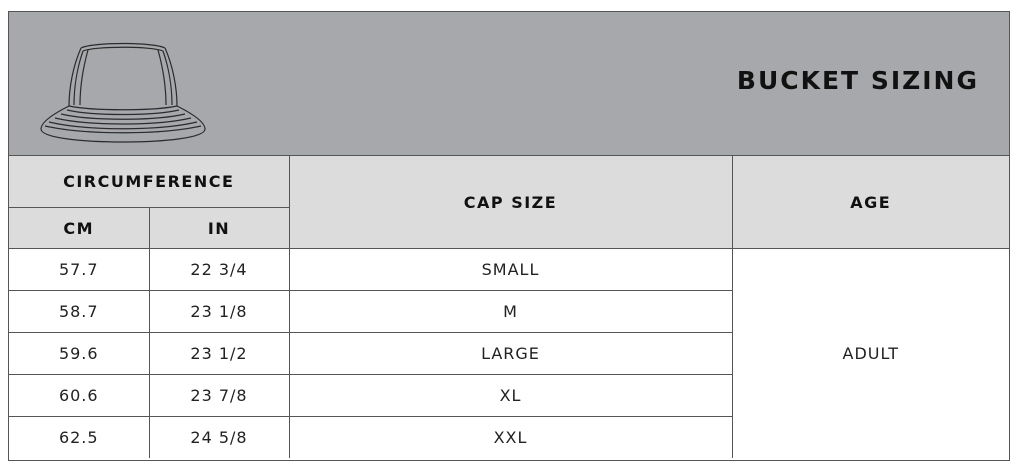  Describe the element at coordinates (79, 228) in the screenshot. I see `cm-header: CM` at that location.